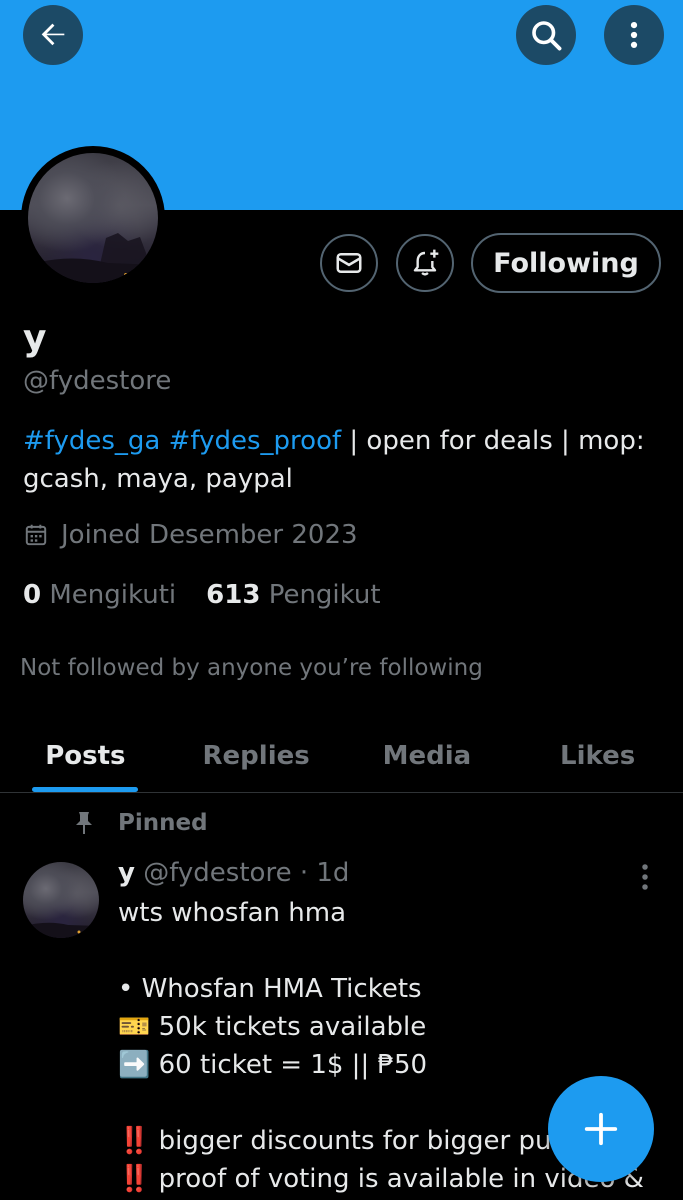 The image size is (683, 1200). I want to click on tab-posts: Posts, so click(85, 756).